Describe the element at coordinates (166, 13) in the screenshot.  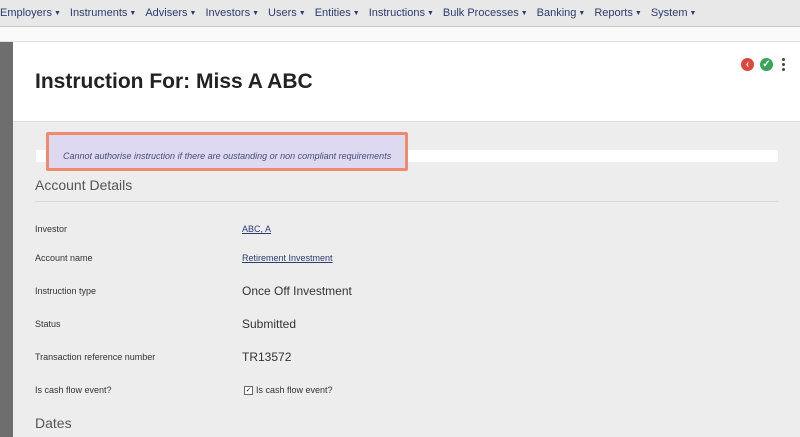
I see `nav-label: Advisers` at that location.